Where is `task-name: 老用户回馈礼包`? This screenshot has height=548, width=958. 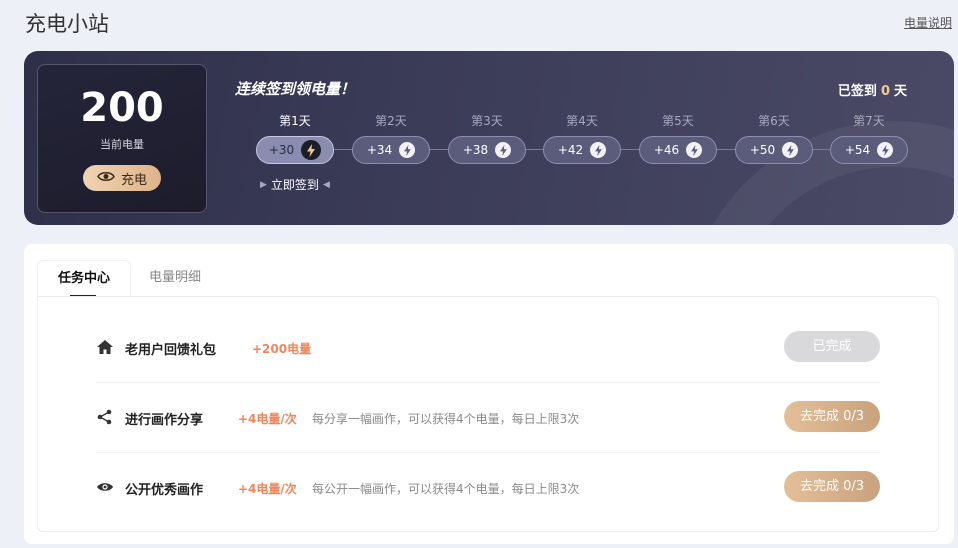 task-name: 老用户回馈礼包 is located at coordinates (171, 350).